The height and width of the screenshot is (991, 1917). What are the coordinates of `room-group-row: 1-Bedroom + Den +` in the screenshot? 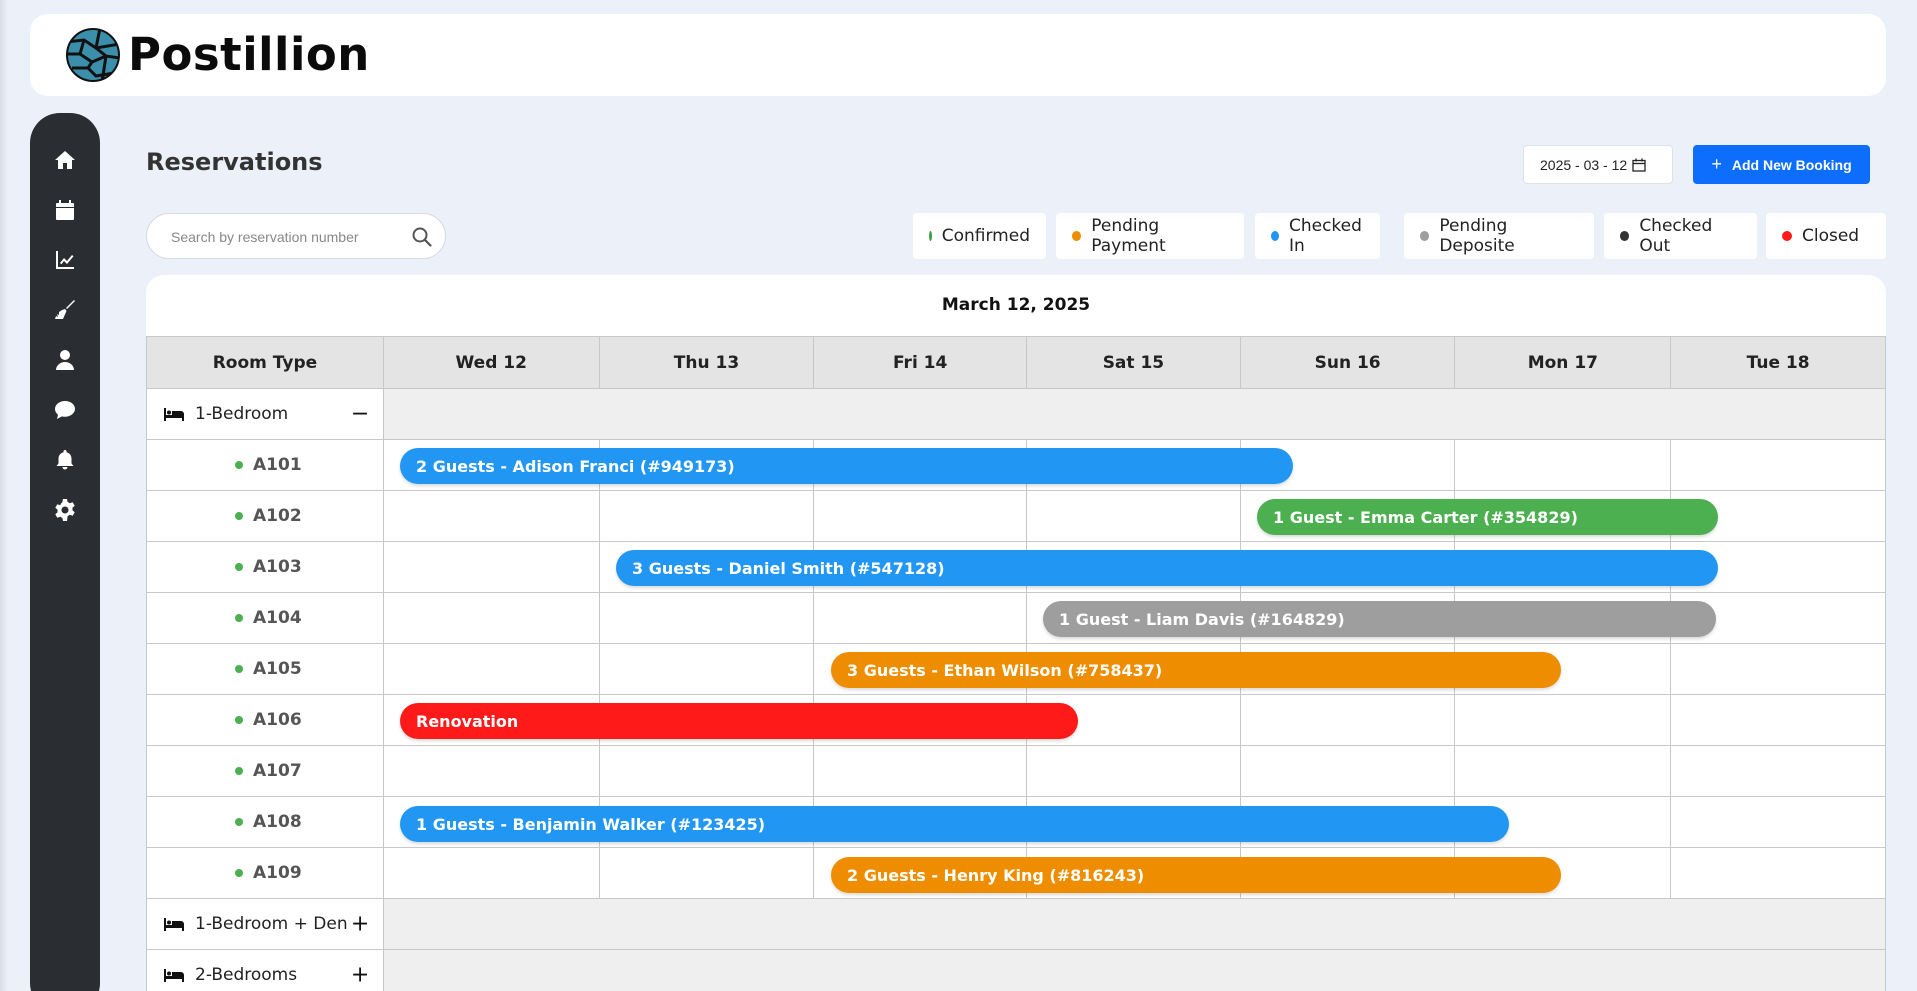 It's located at (1016, 924).